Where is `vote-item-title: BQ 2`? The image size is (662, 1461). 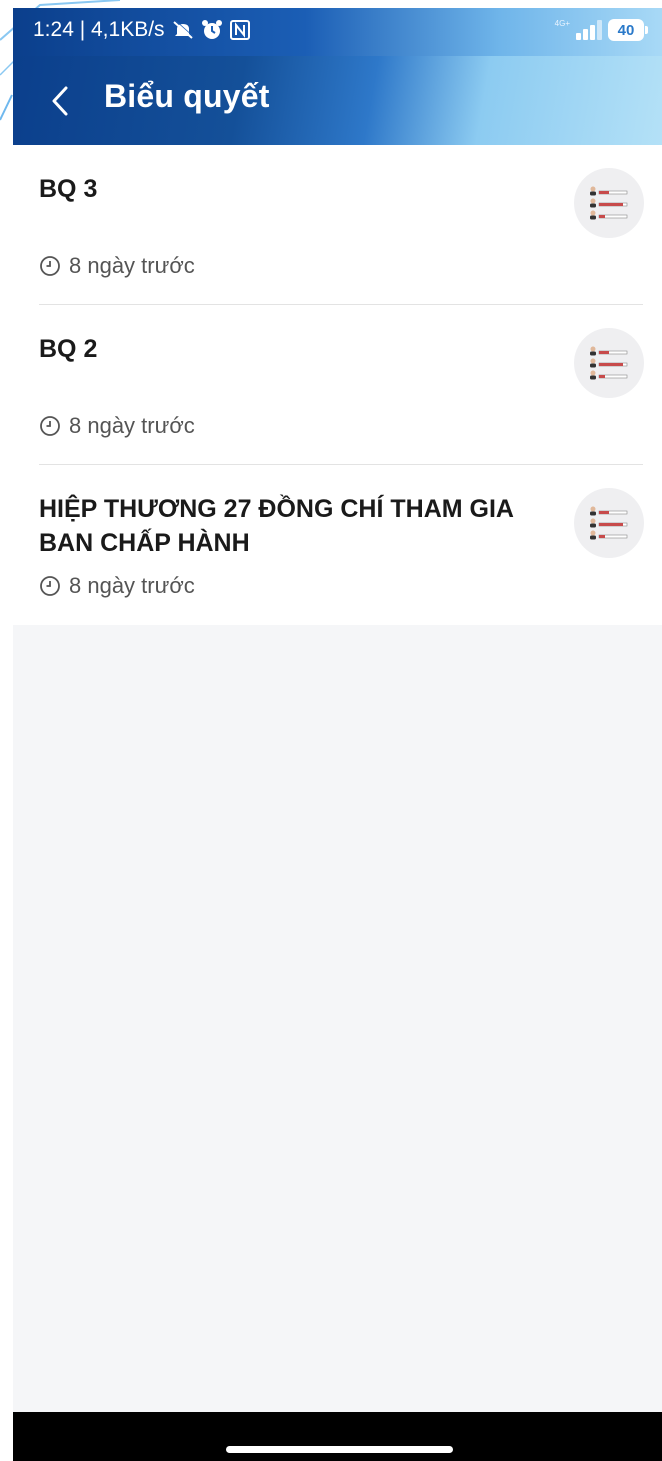
vote-item-title: BQ 2 is located at coordinates (68, 349).